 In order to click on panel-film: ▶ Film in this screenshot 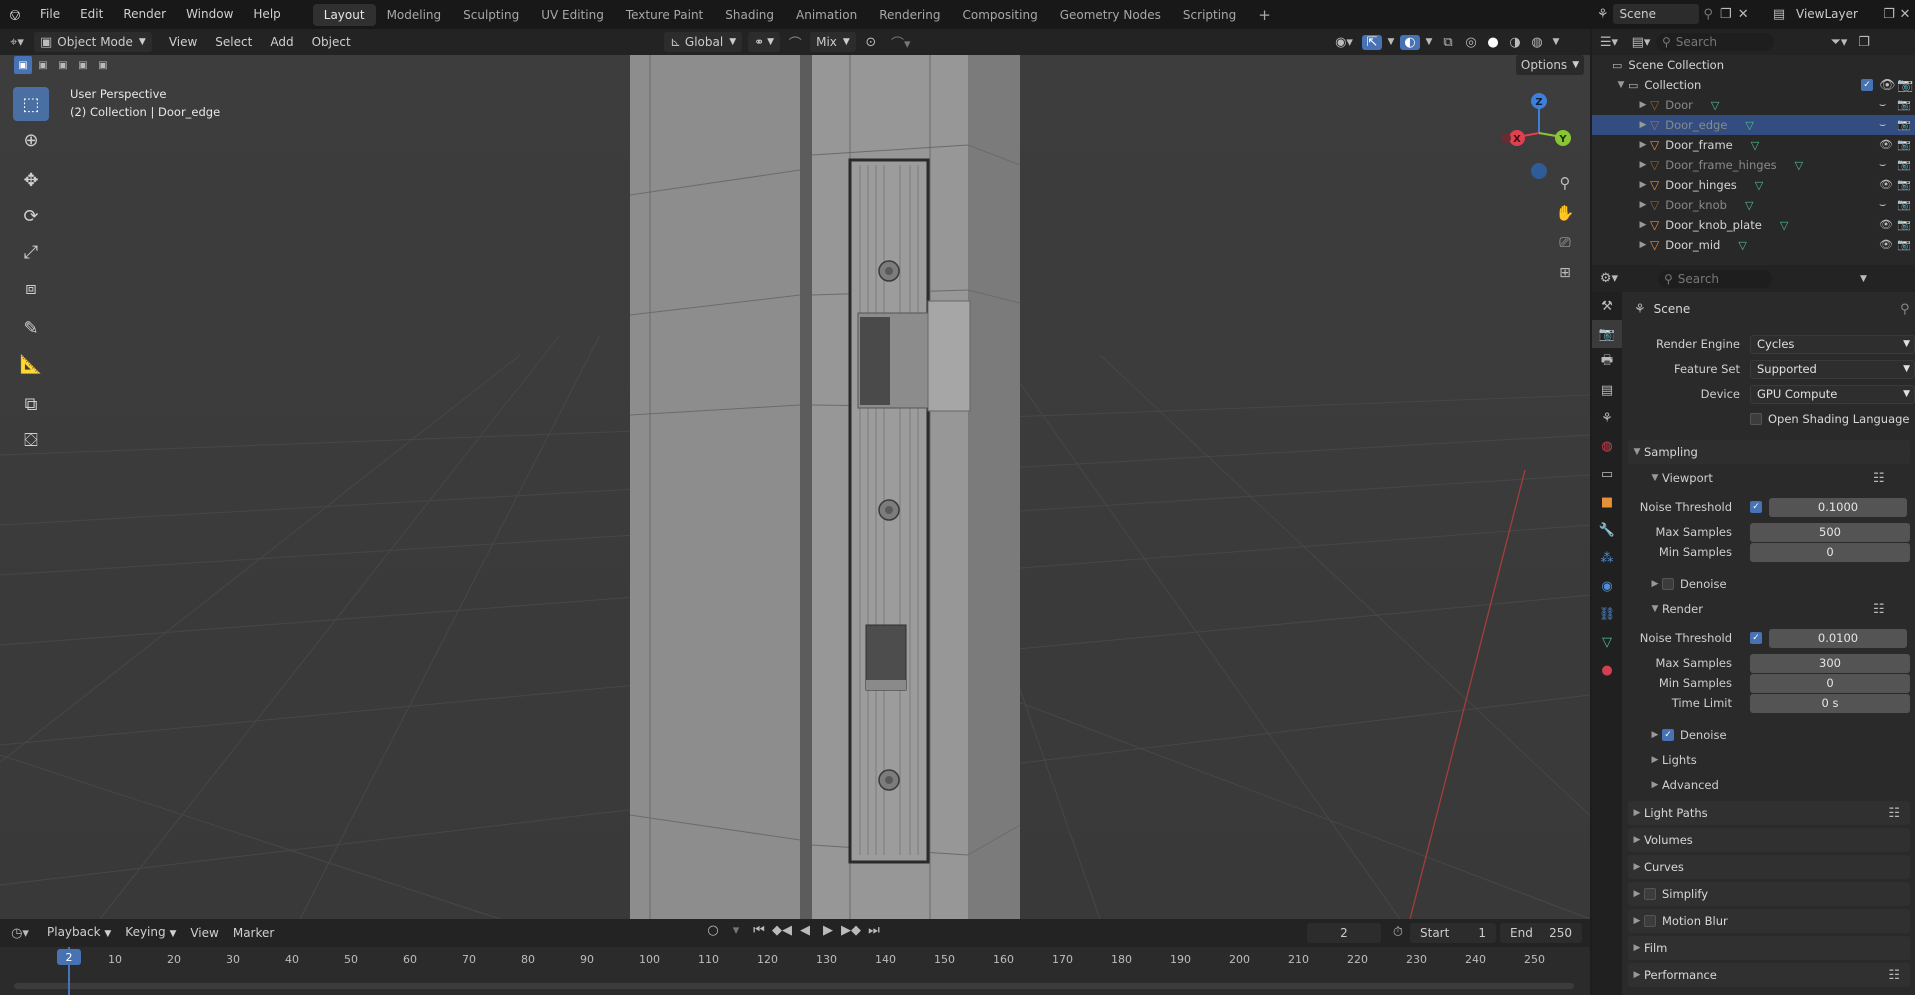, I will do `click(1769, 948)`.